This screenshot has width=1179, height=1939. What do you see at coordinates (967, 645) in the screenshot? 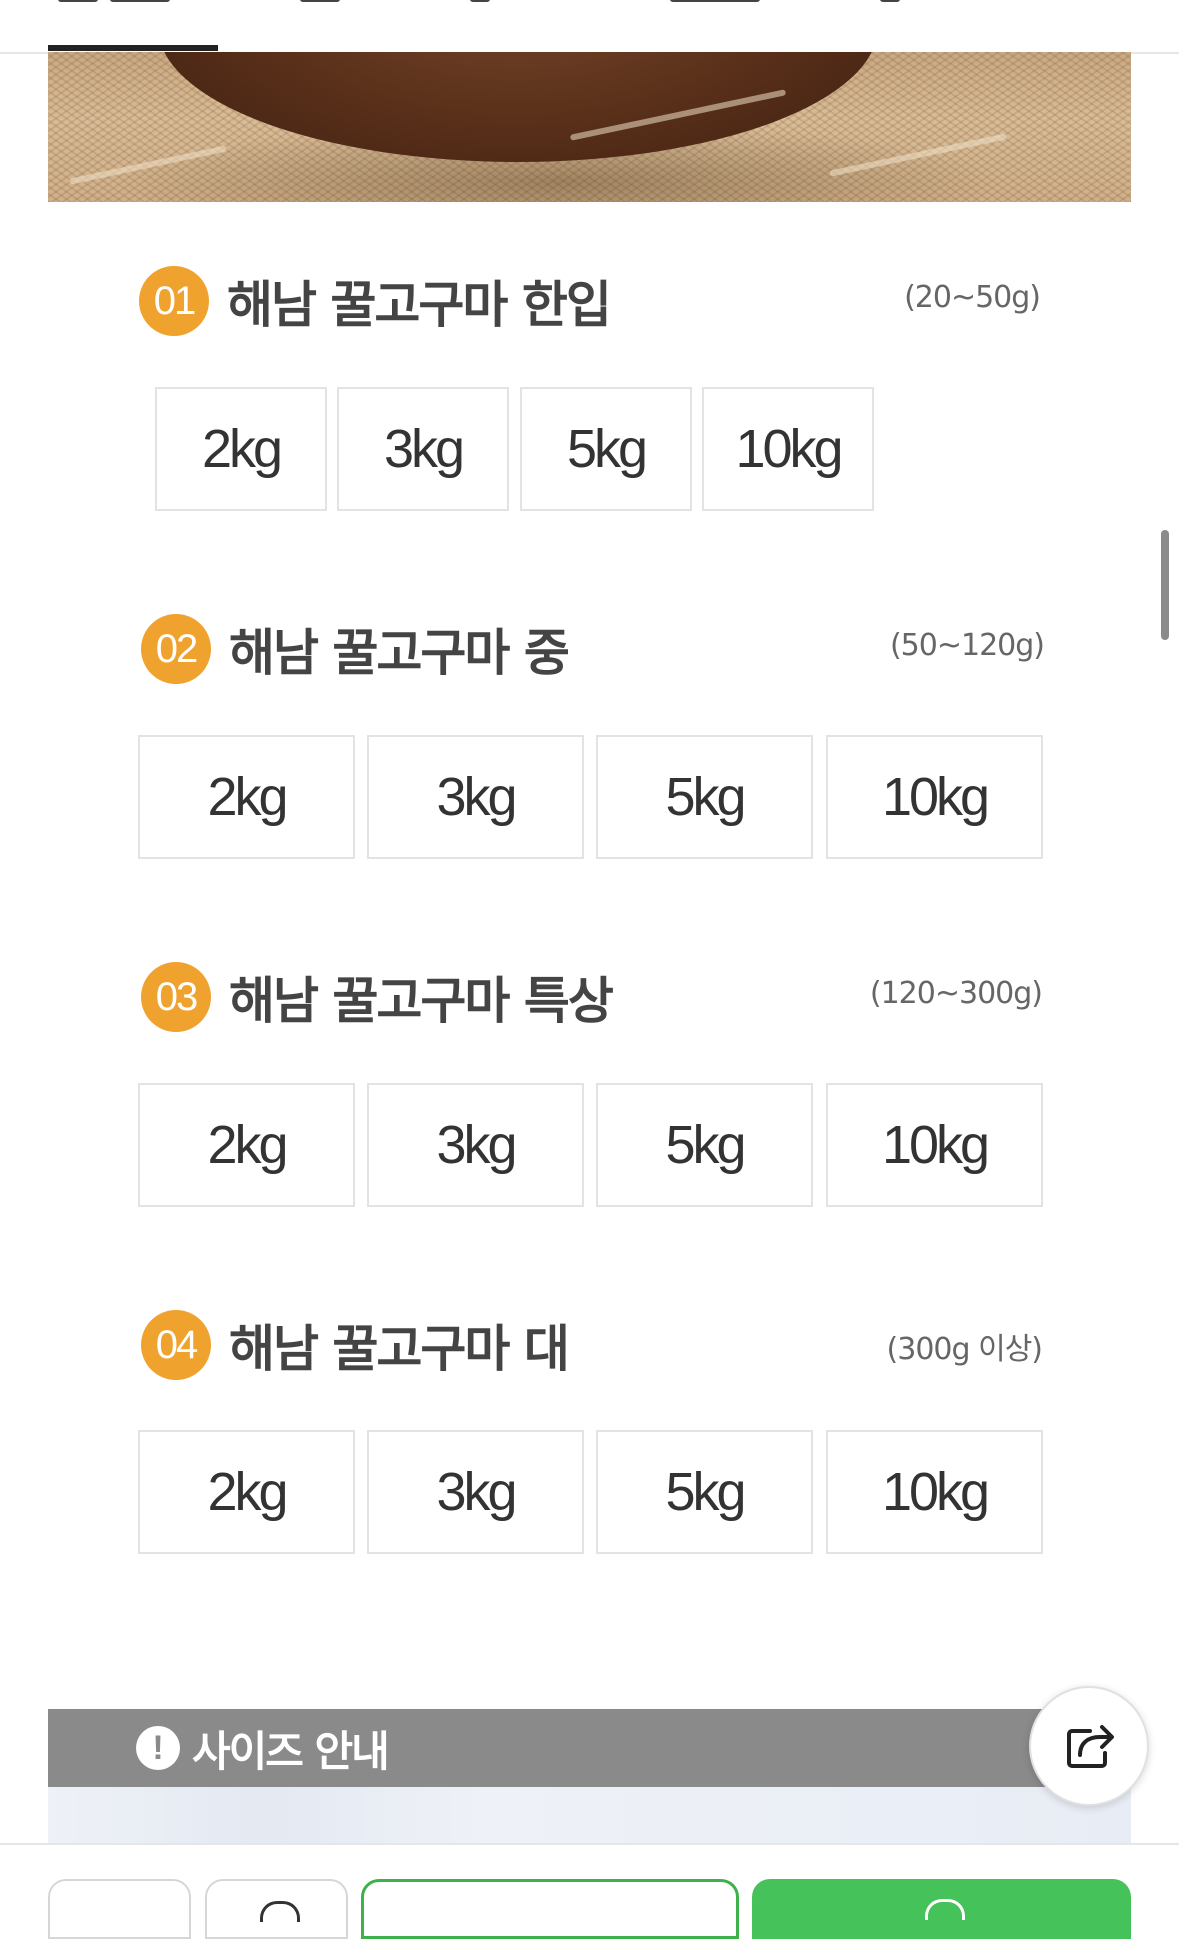
I see `weight-range: (50~120g)` at bounding box center [967, 645].